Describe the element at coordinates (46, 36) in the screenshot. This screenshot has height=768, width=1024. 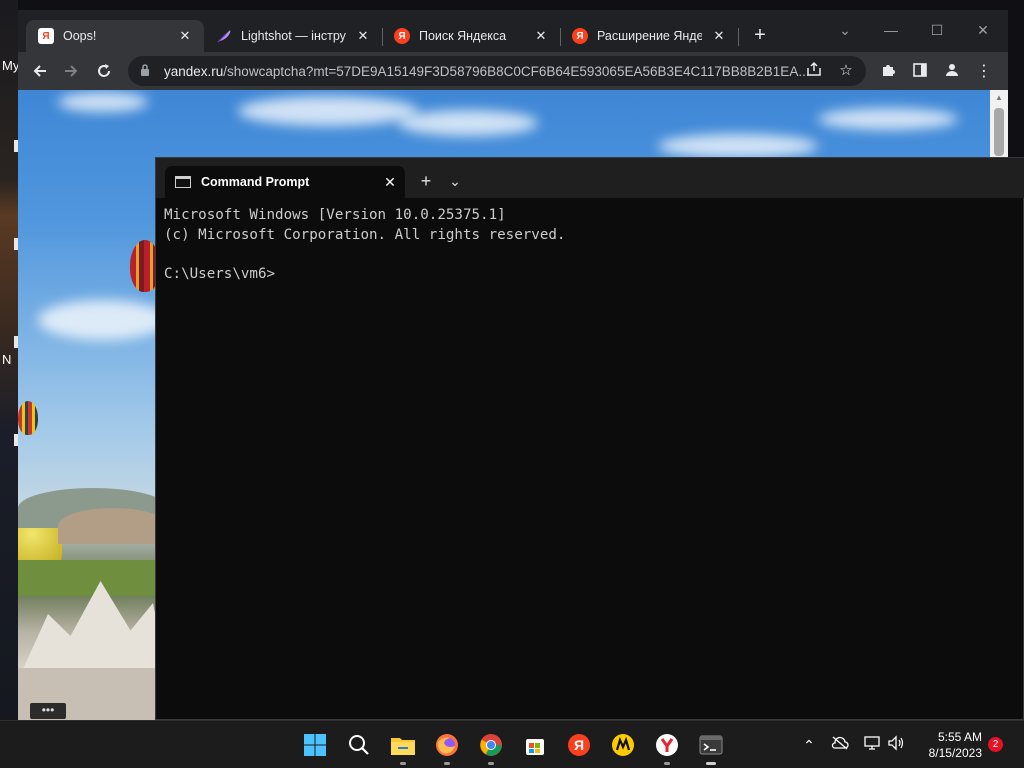
I see `yandex-white-icon: Я` at that location.